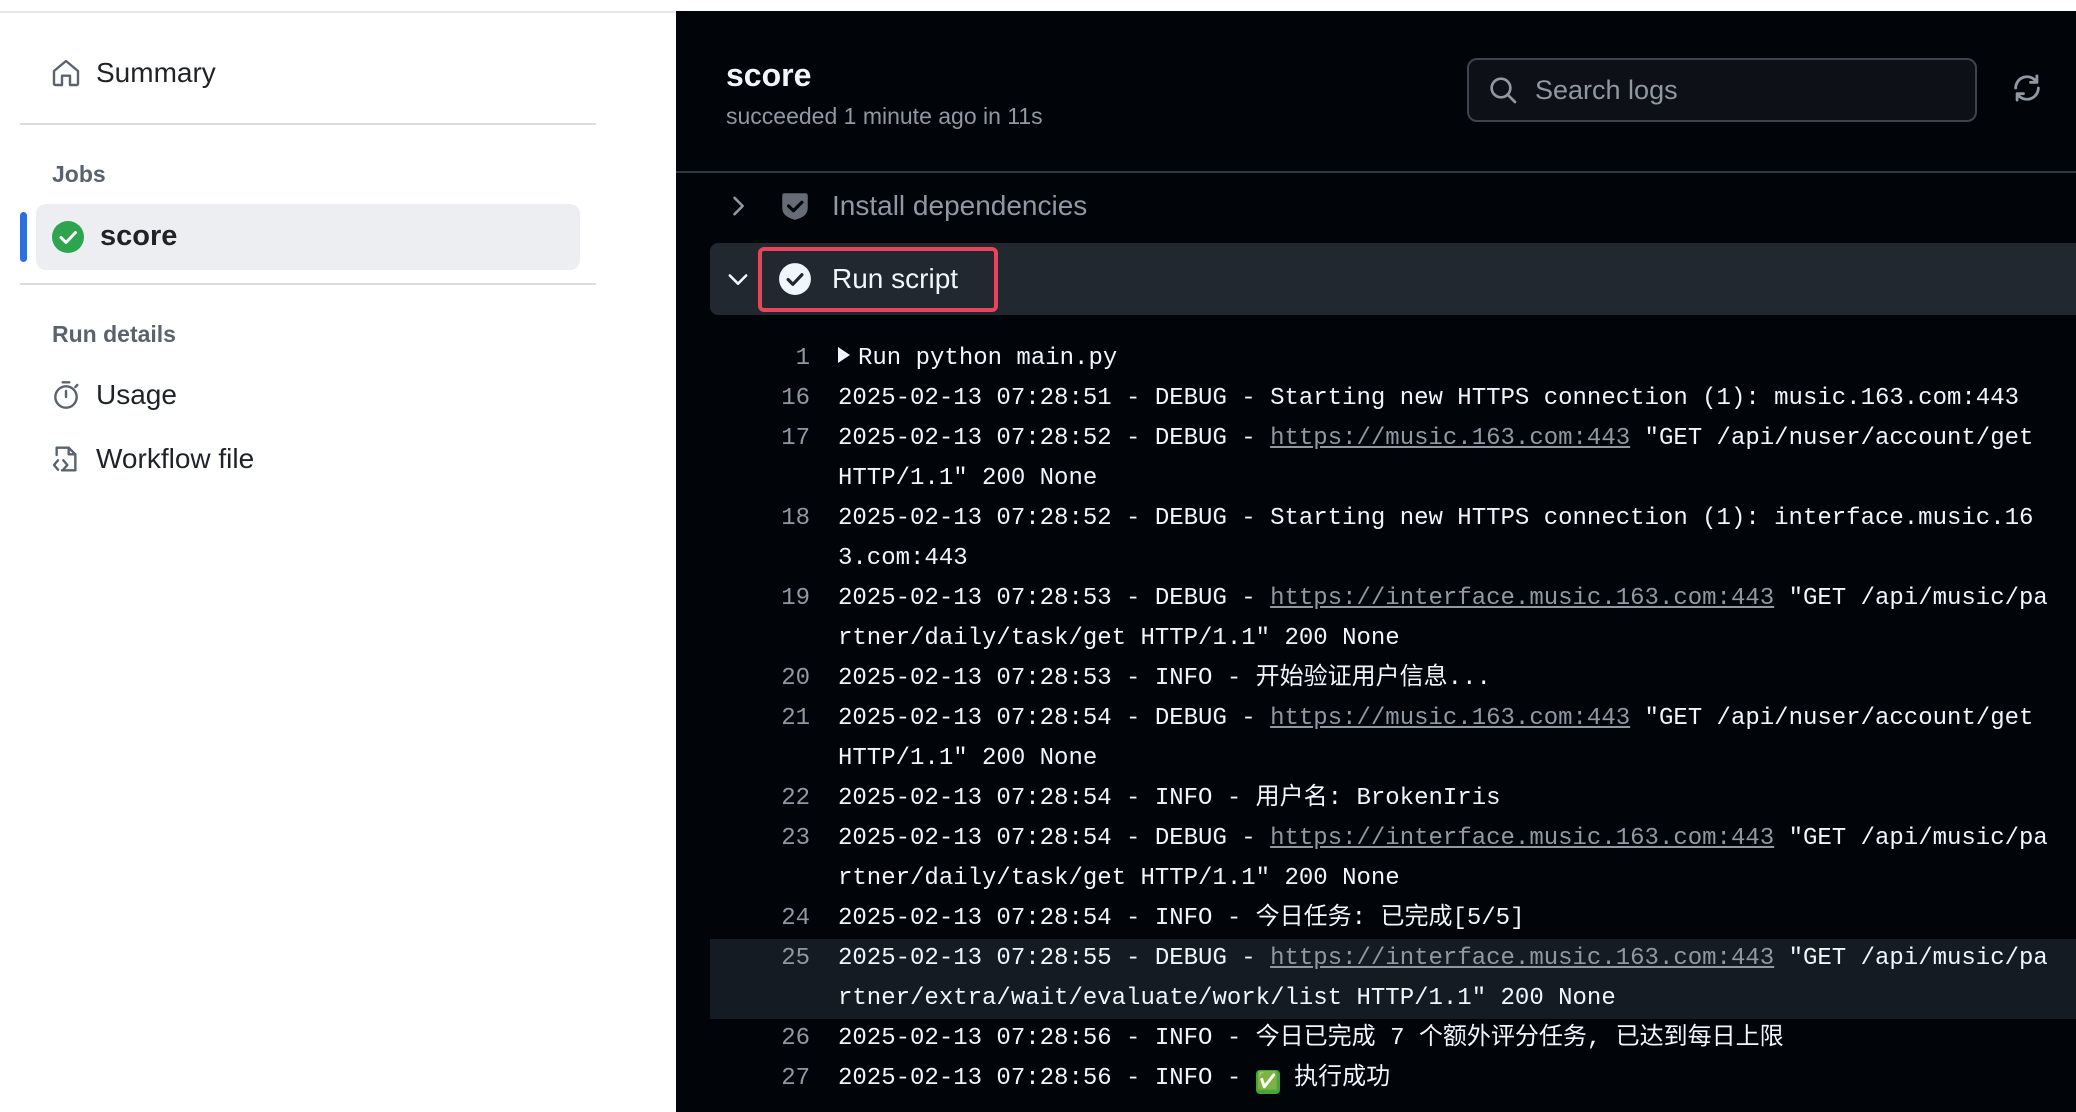 The width and height of the screenshot is (2076, 1112). I want to click on job-title: score, so click(769, 75).